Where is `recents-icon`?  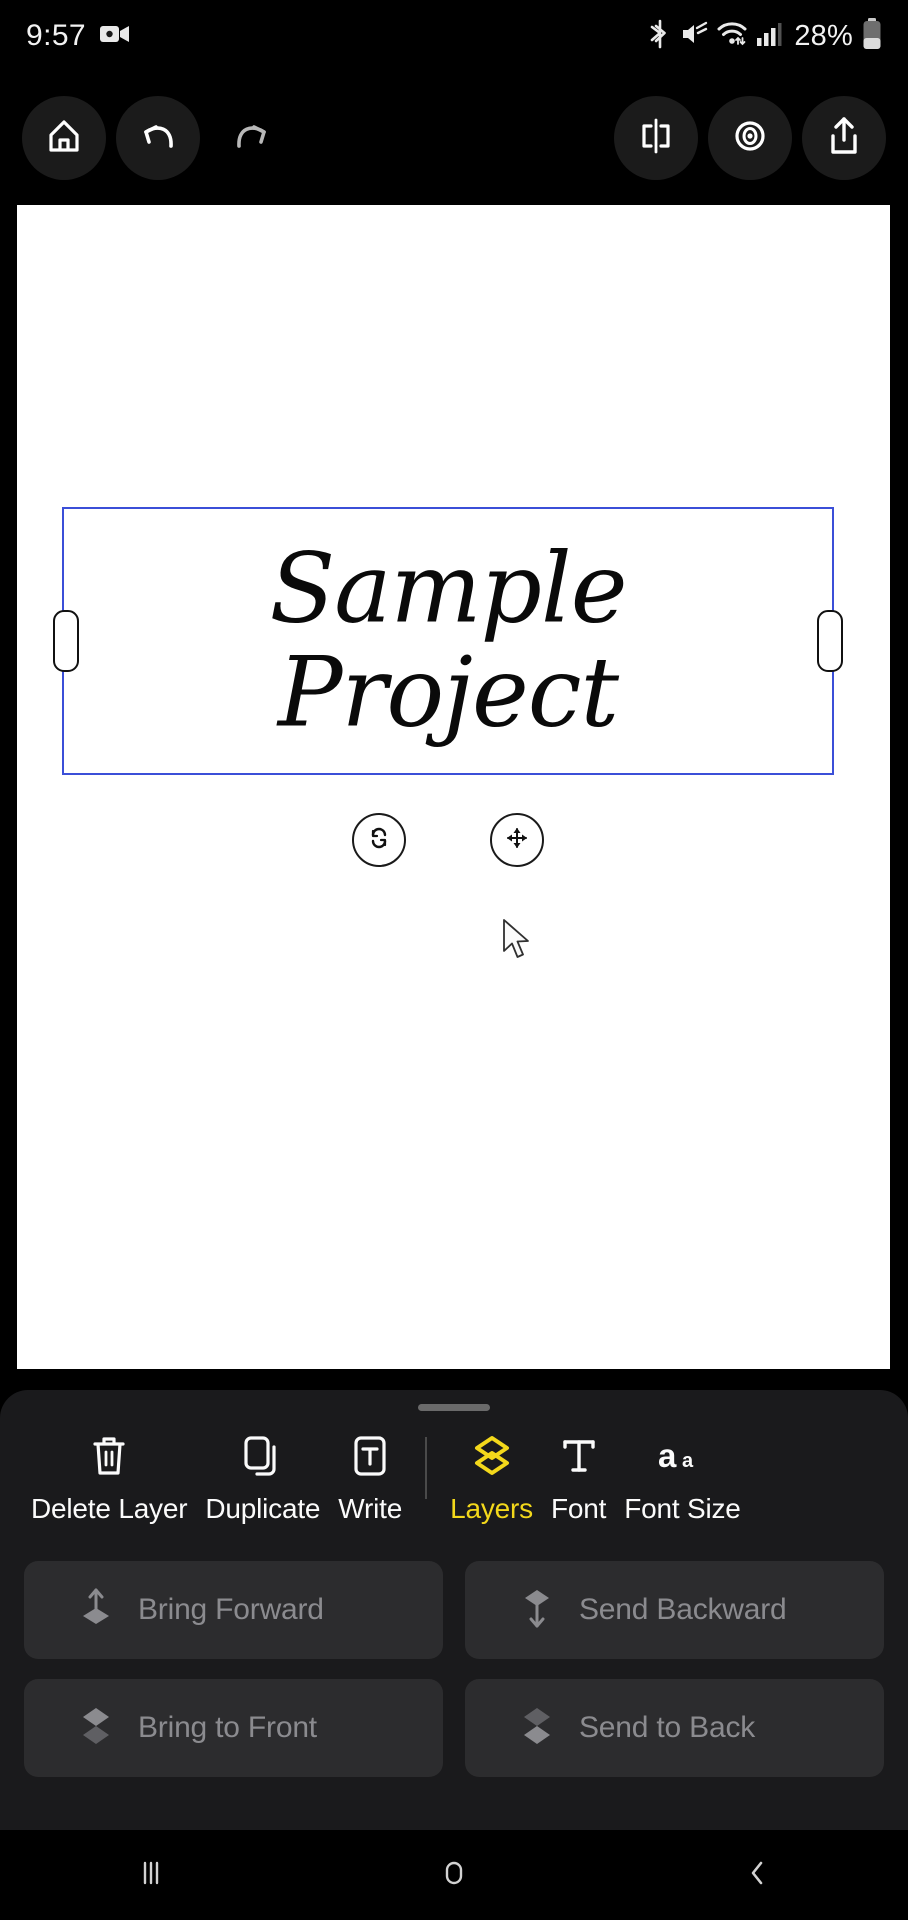
recents-icon is located at coordinates (151, 1875).